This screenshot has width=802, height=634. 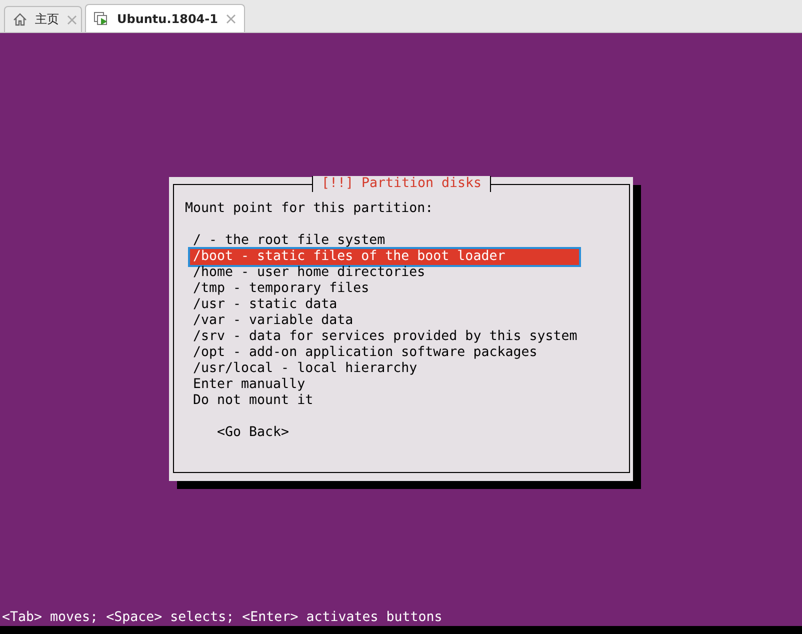 What do you see at coordinates (167, 19) in the screenshot?
I see `tab-label: Ubuntu.1804-1` at bounding box center [167, 19].